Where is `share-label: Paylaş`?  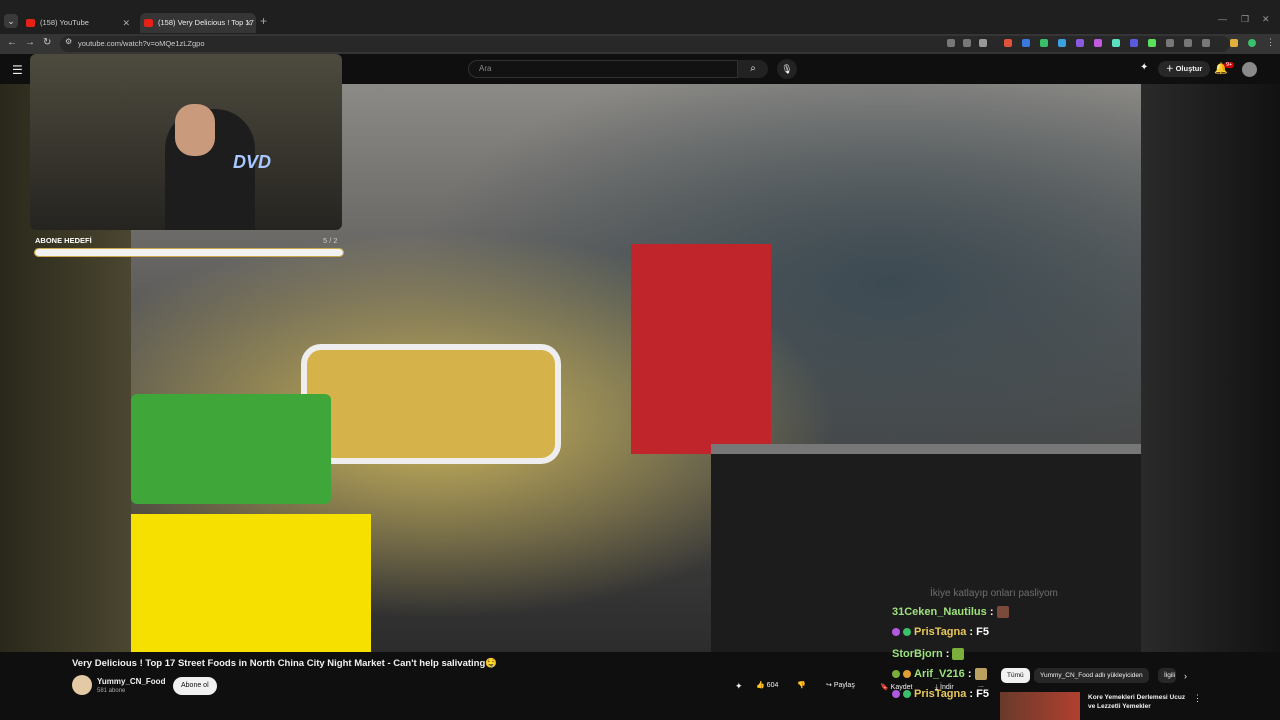 share-label: Paylaş is located at coordinates (844, 685).